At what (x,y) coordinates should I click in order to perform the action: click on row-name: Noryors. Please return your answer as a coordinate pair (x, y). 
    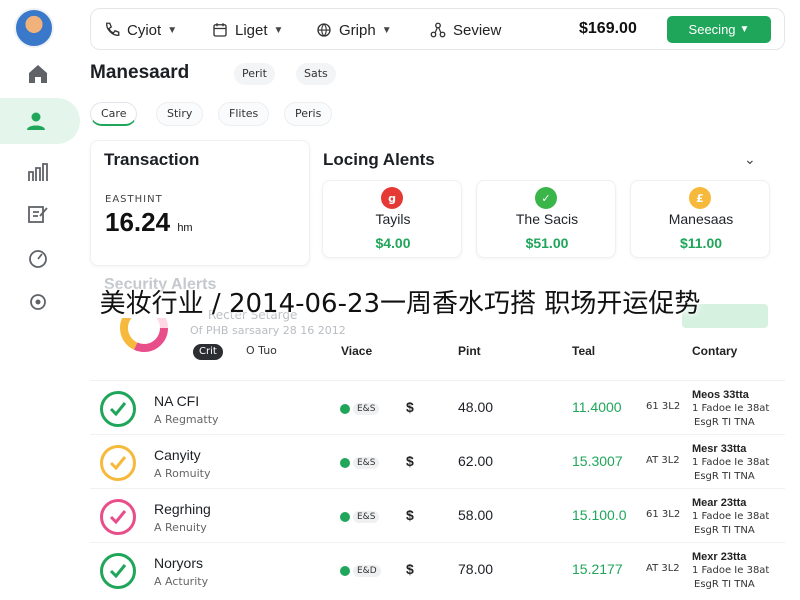
    Looking at the image, I should click on (179, 563).